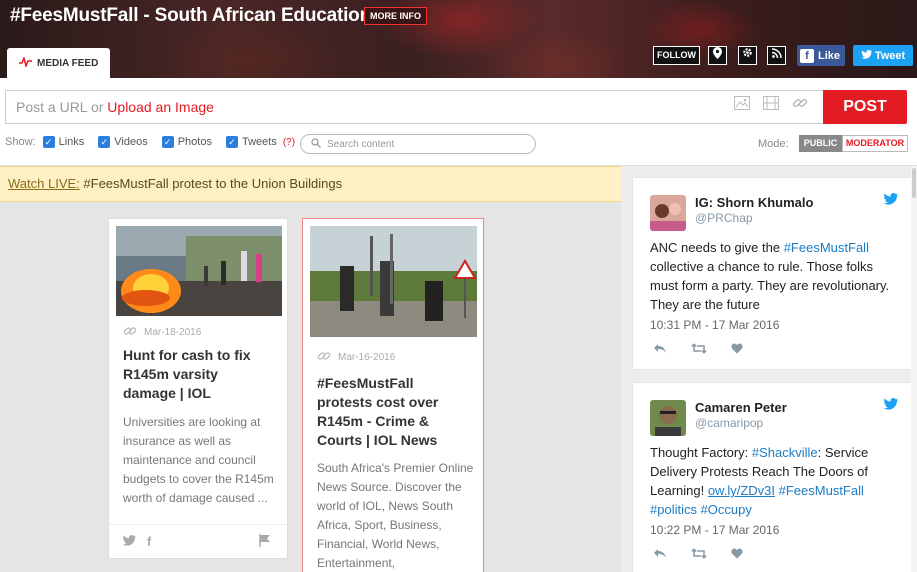  What do you see at coordinates (20, 142) in the screenshot?
I see `show-label: Show:` at bounding box center [20, 142].